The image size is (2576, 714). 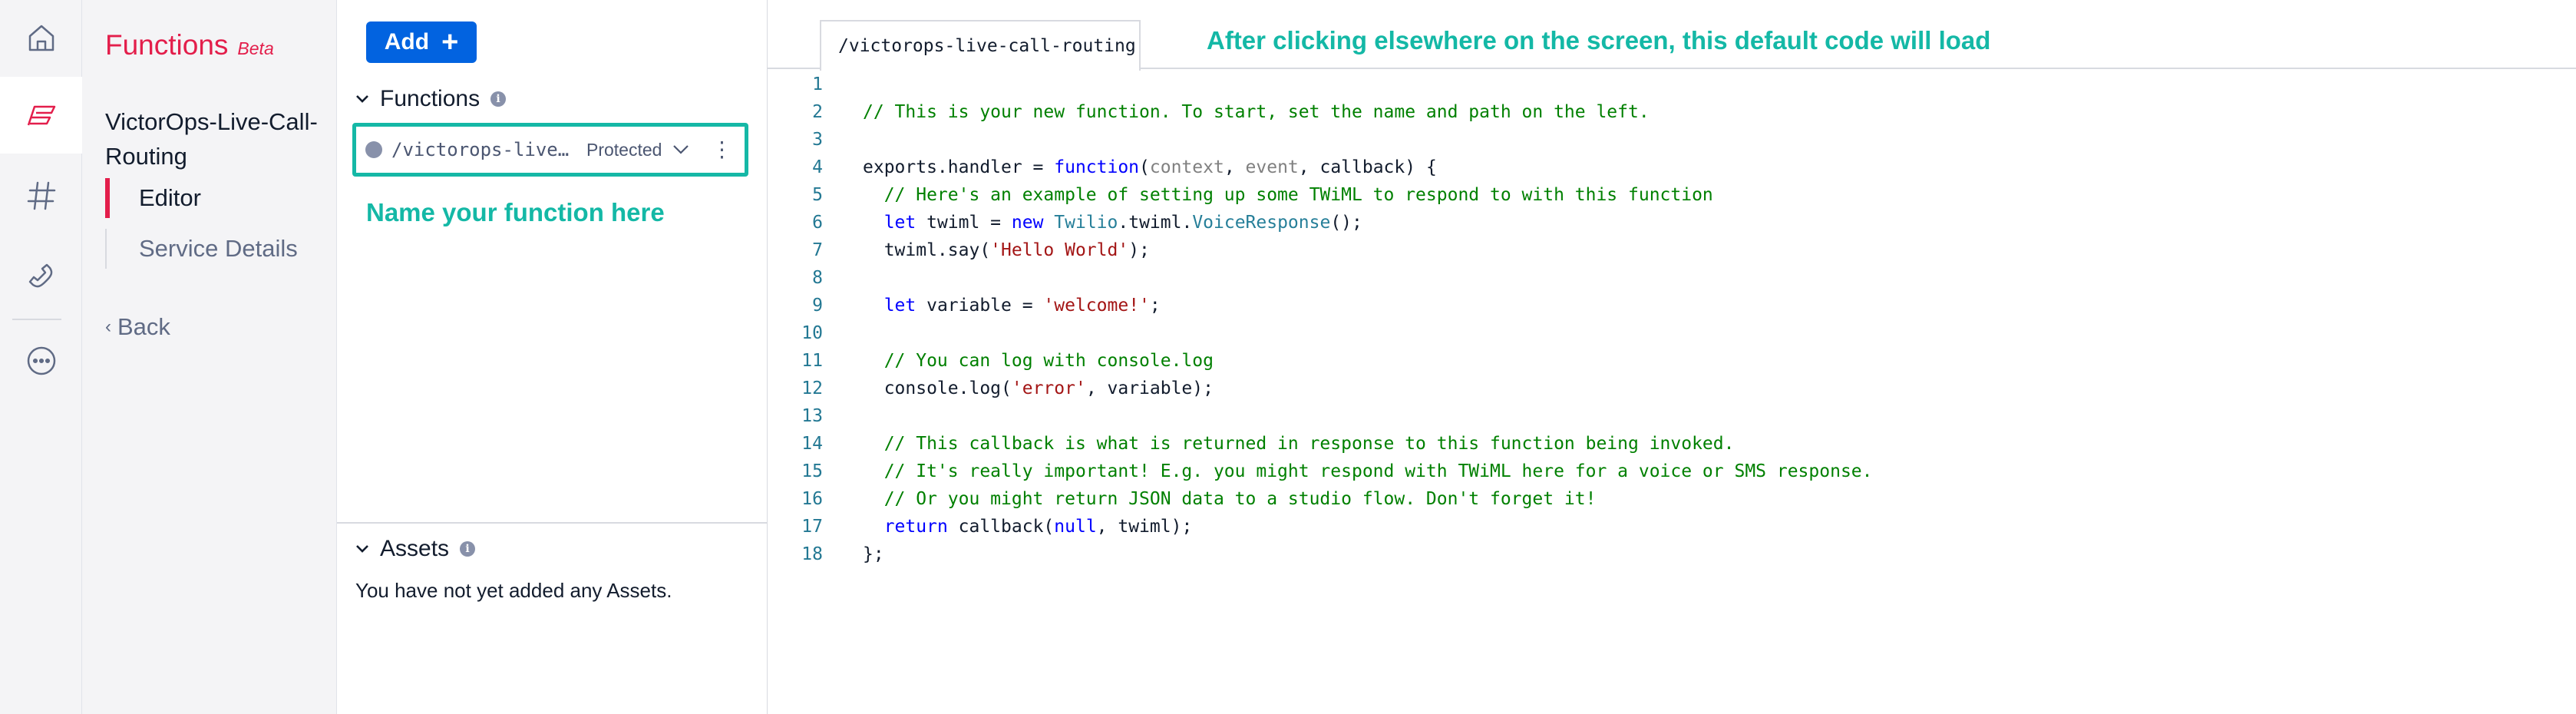 I want to click on code-text: let variable = 'welcome!';, so click(x=1012, y=306).